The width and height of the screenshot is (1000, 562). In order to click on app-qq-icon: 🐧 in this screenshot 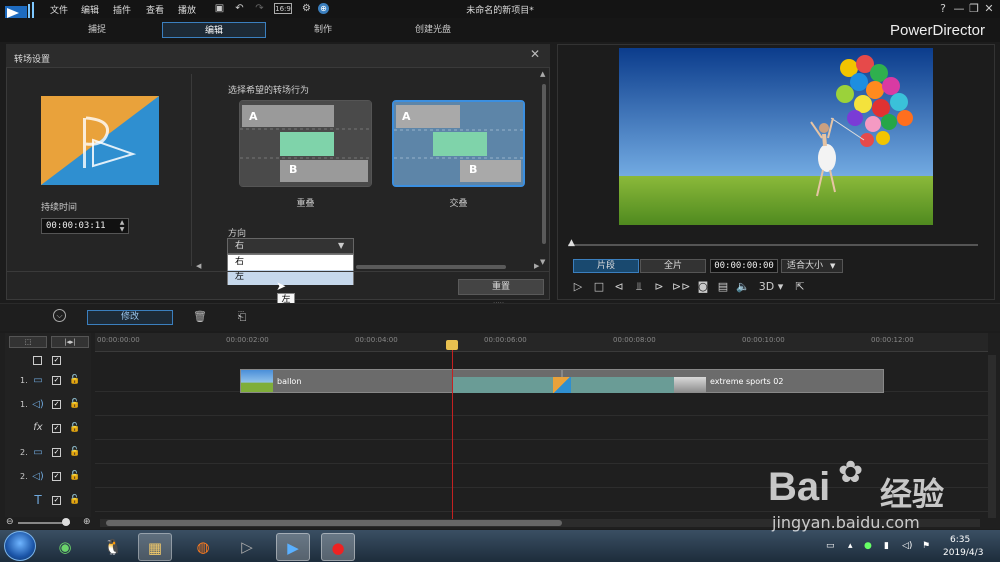, I will do `click(113, 547)`.